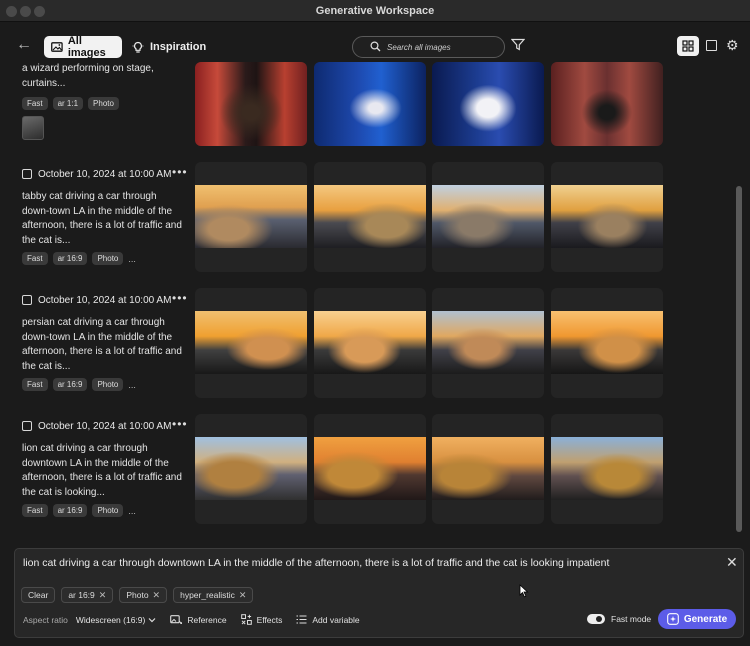  What do you see at coordinates (116, 620) in the screenshot?
I see `aspect-ratio-select: Widescreen (16:9)` at bounding box center [116, 620].